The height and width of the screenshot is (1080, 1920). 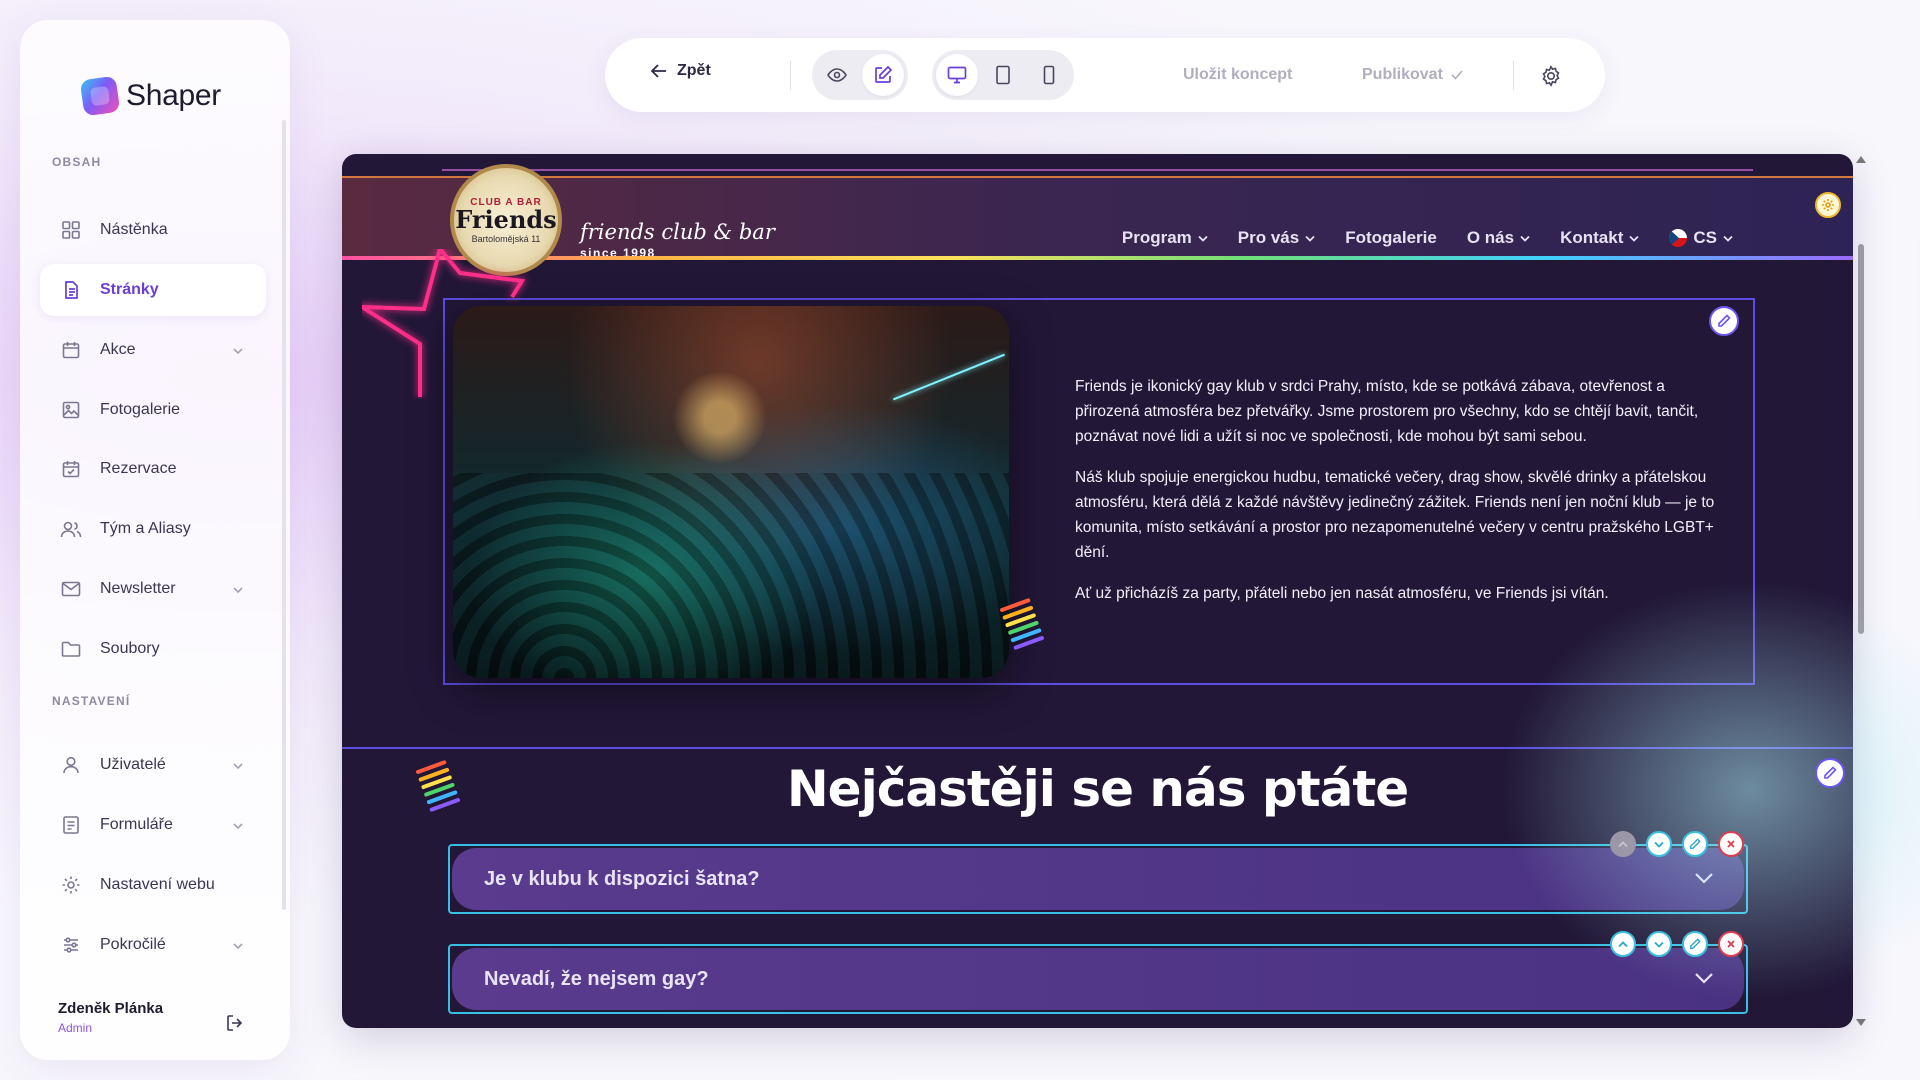 What do you see at coordinates (1861, 1022) in the screenshot?
I see `scroll-down-arrow` at bounding box center [1861, 1022].